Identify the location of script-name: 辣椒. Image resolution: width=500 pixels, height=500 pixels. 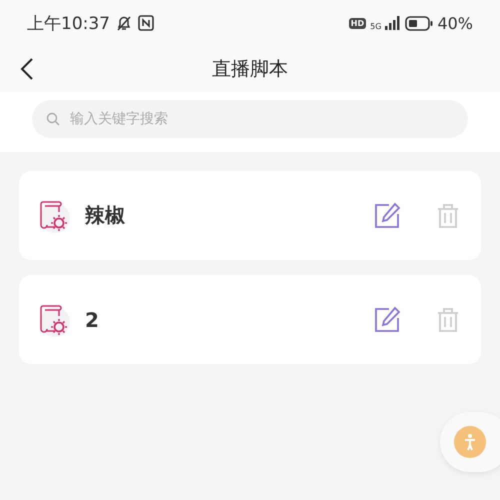
(105, 215).